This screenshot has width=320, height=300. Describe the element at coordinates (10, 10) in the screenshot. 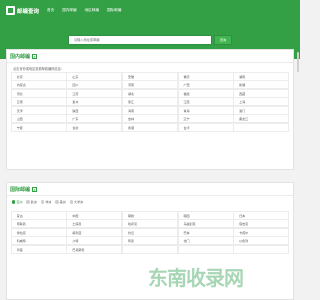

I see `logo-icon` at that location.